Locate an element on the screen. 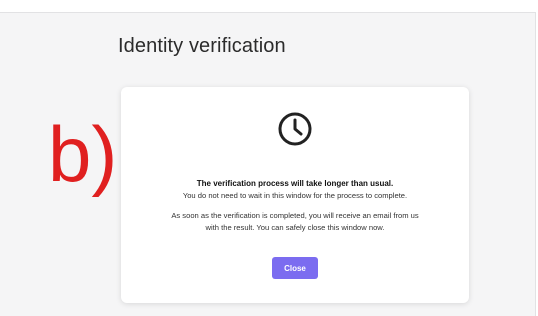  clock-icon is located at coordinates (295, 129).